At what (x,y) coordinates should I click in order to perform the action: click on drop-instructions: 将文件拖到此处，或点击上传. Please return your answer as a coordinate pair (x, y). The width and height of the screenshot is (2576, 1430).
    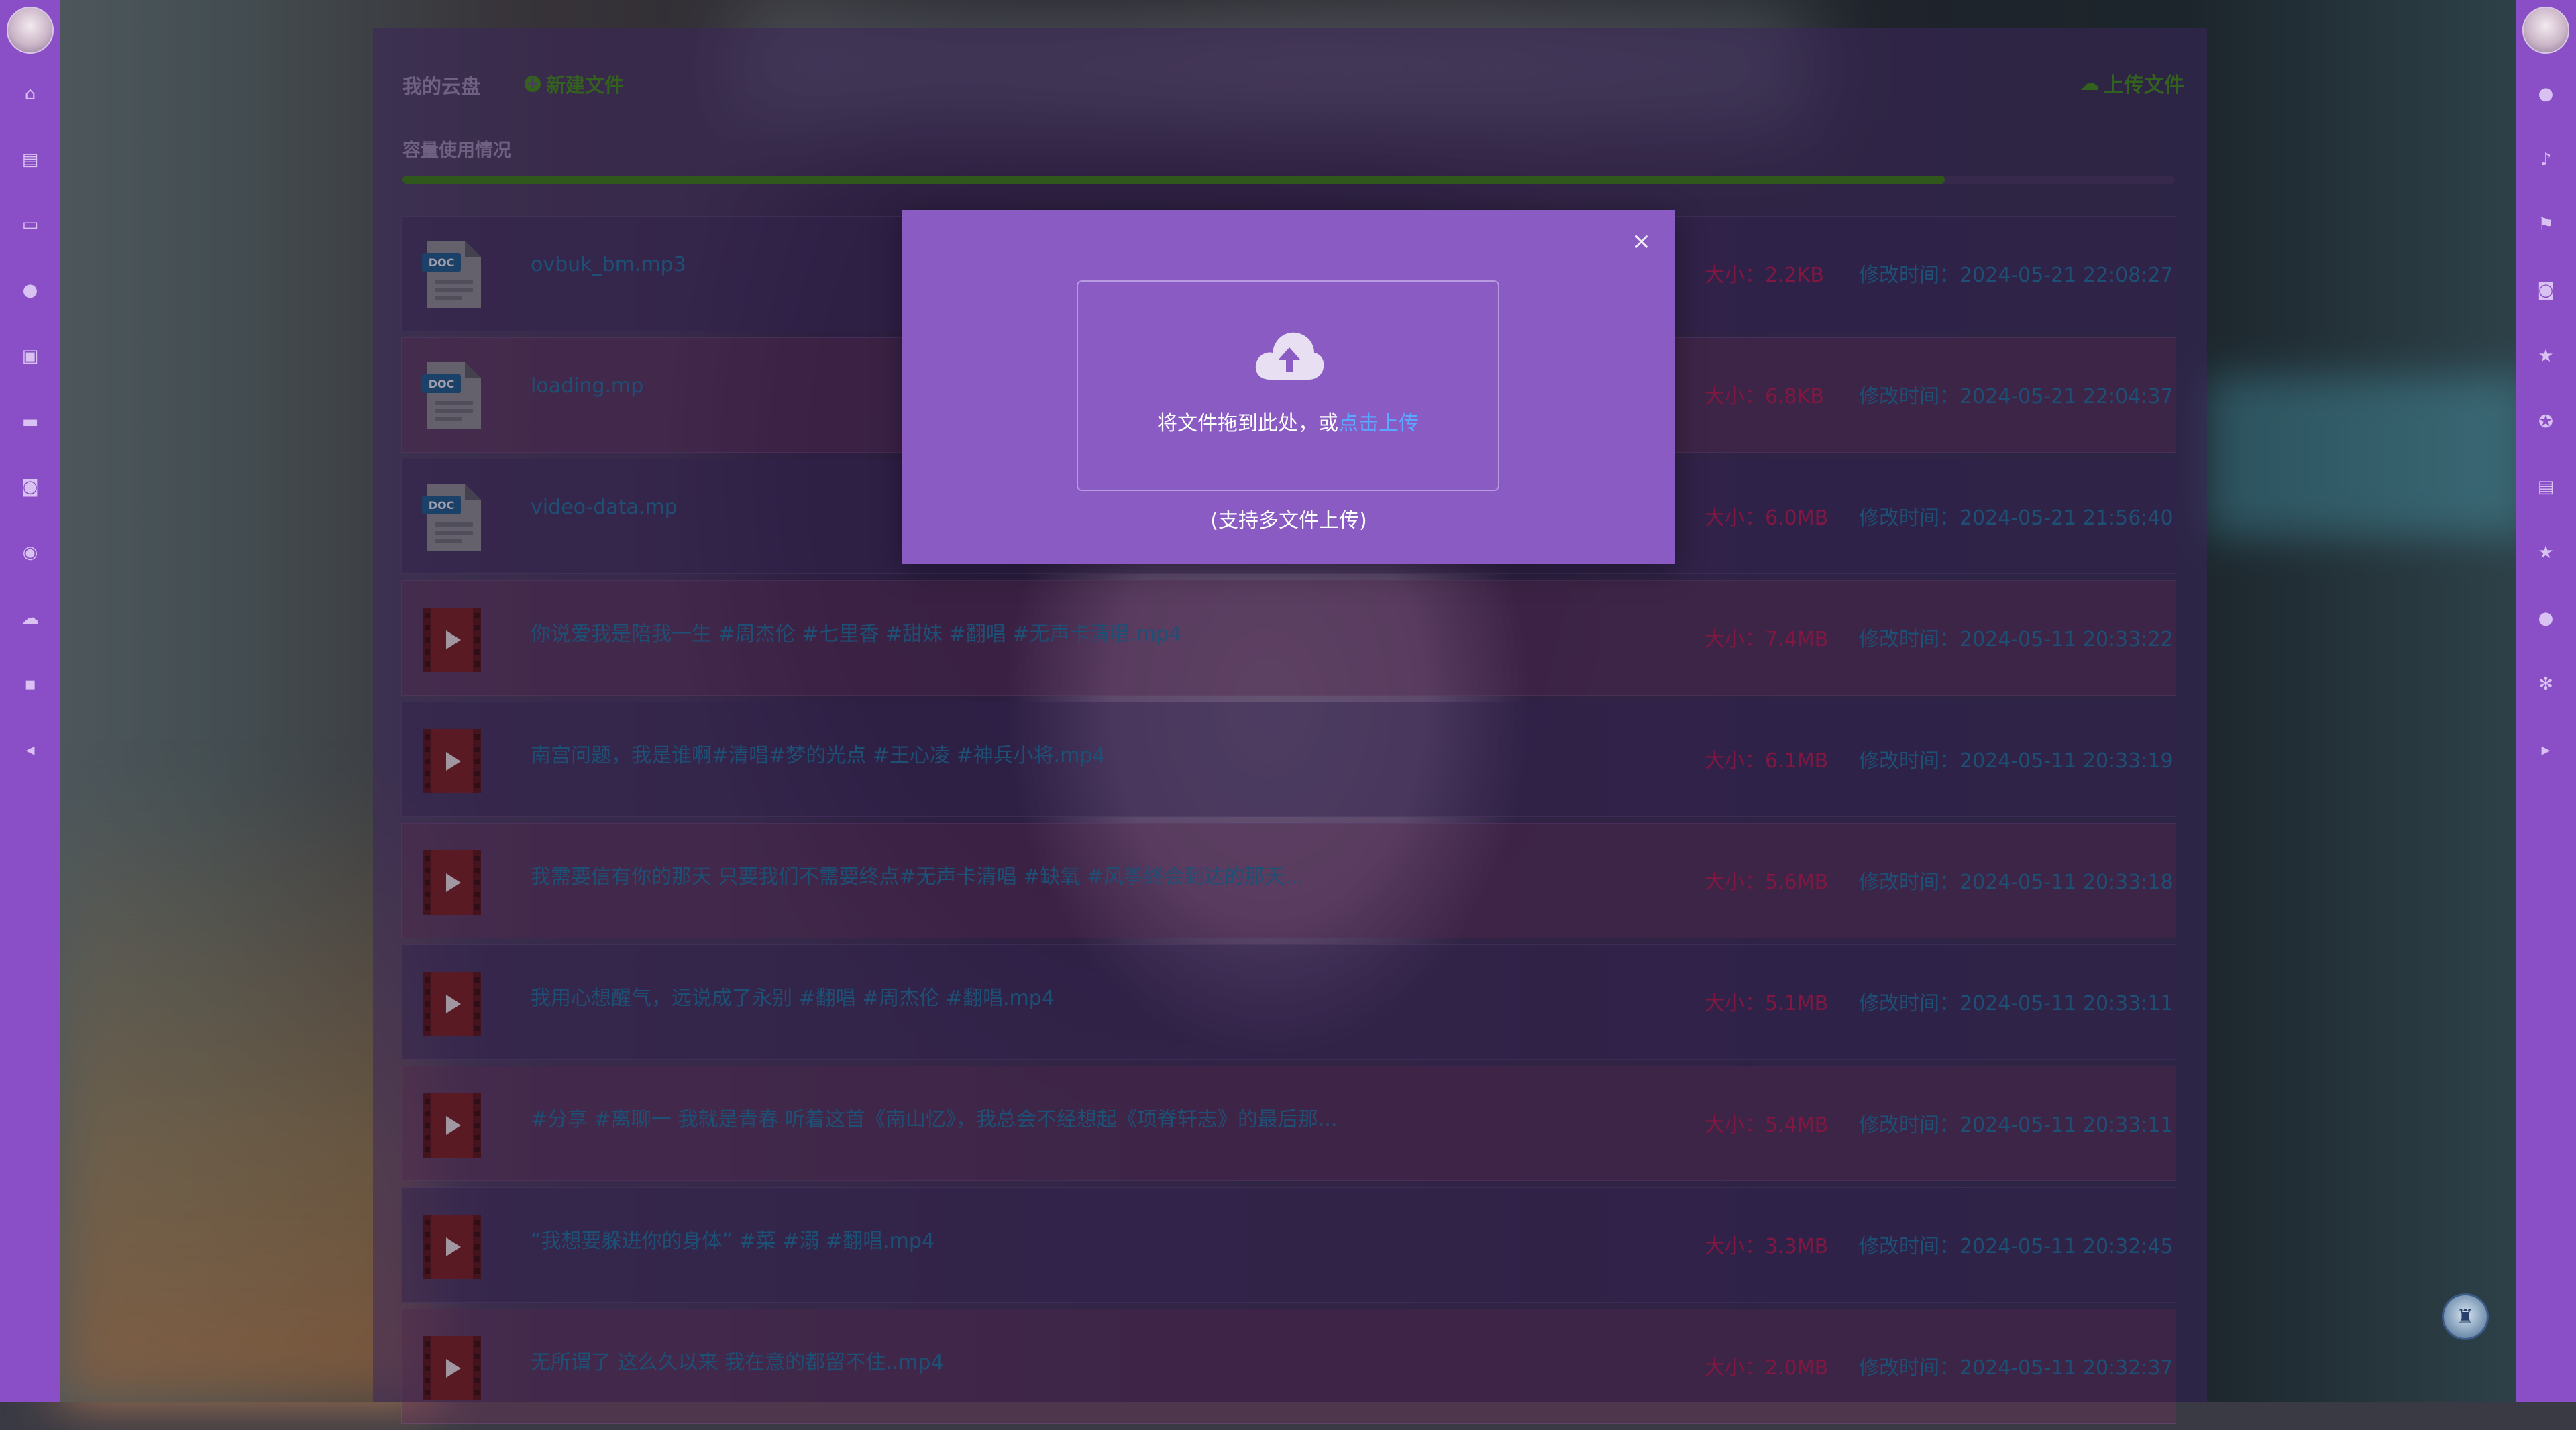
    Looking at the image, I should click on (1288, 421).